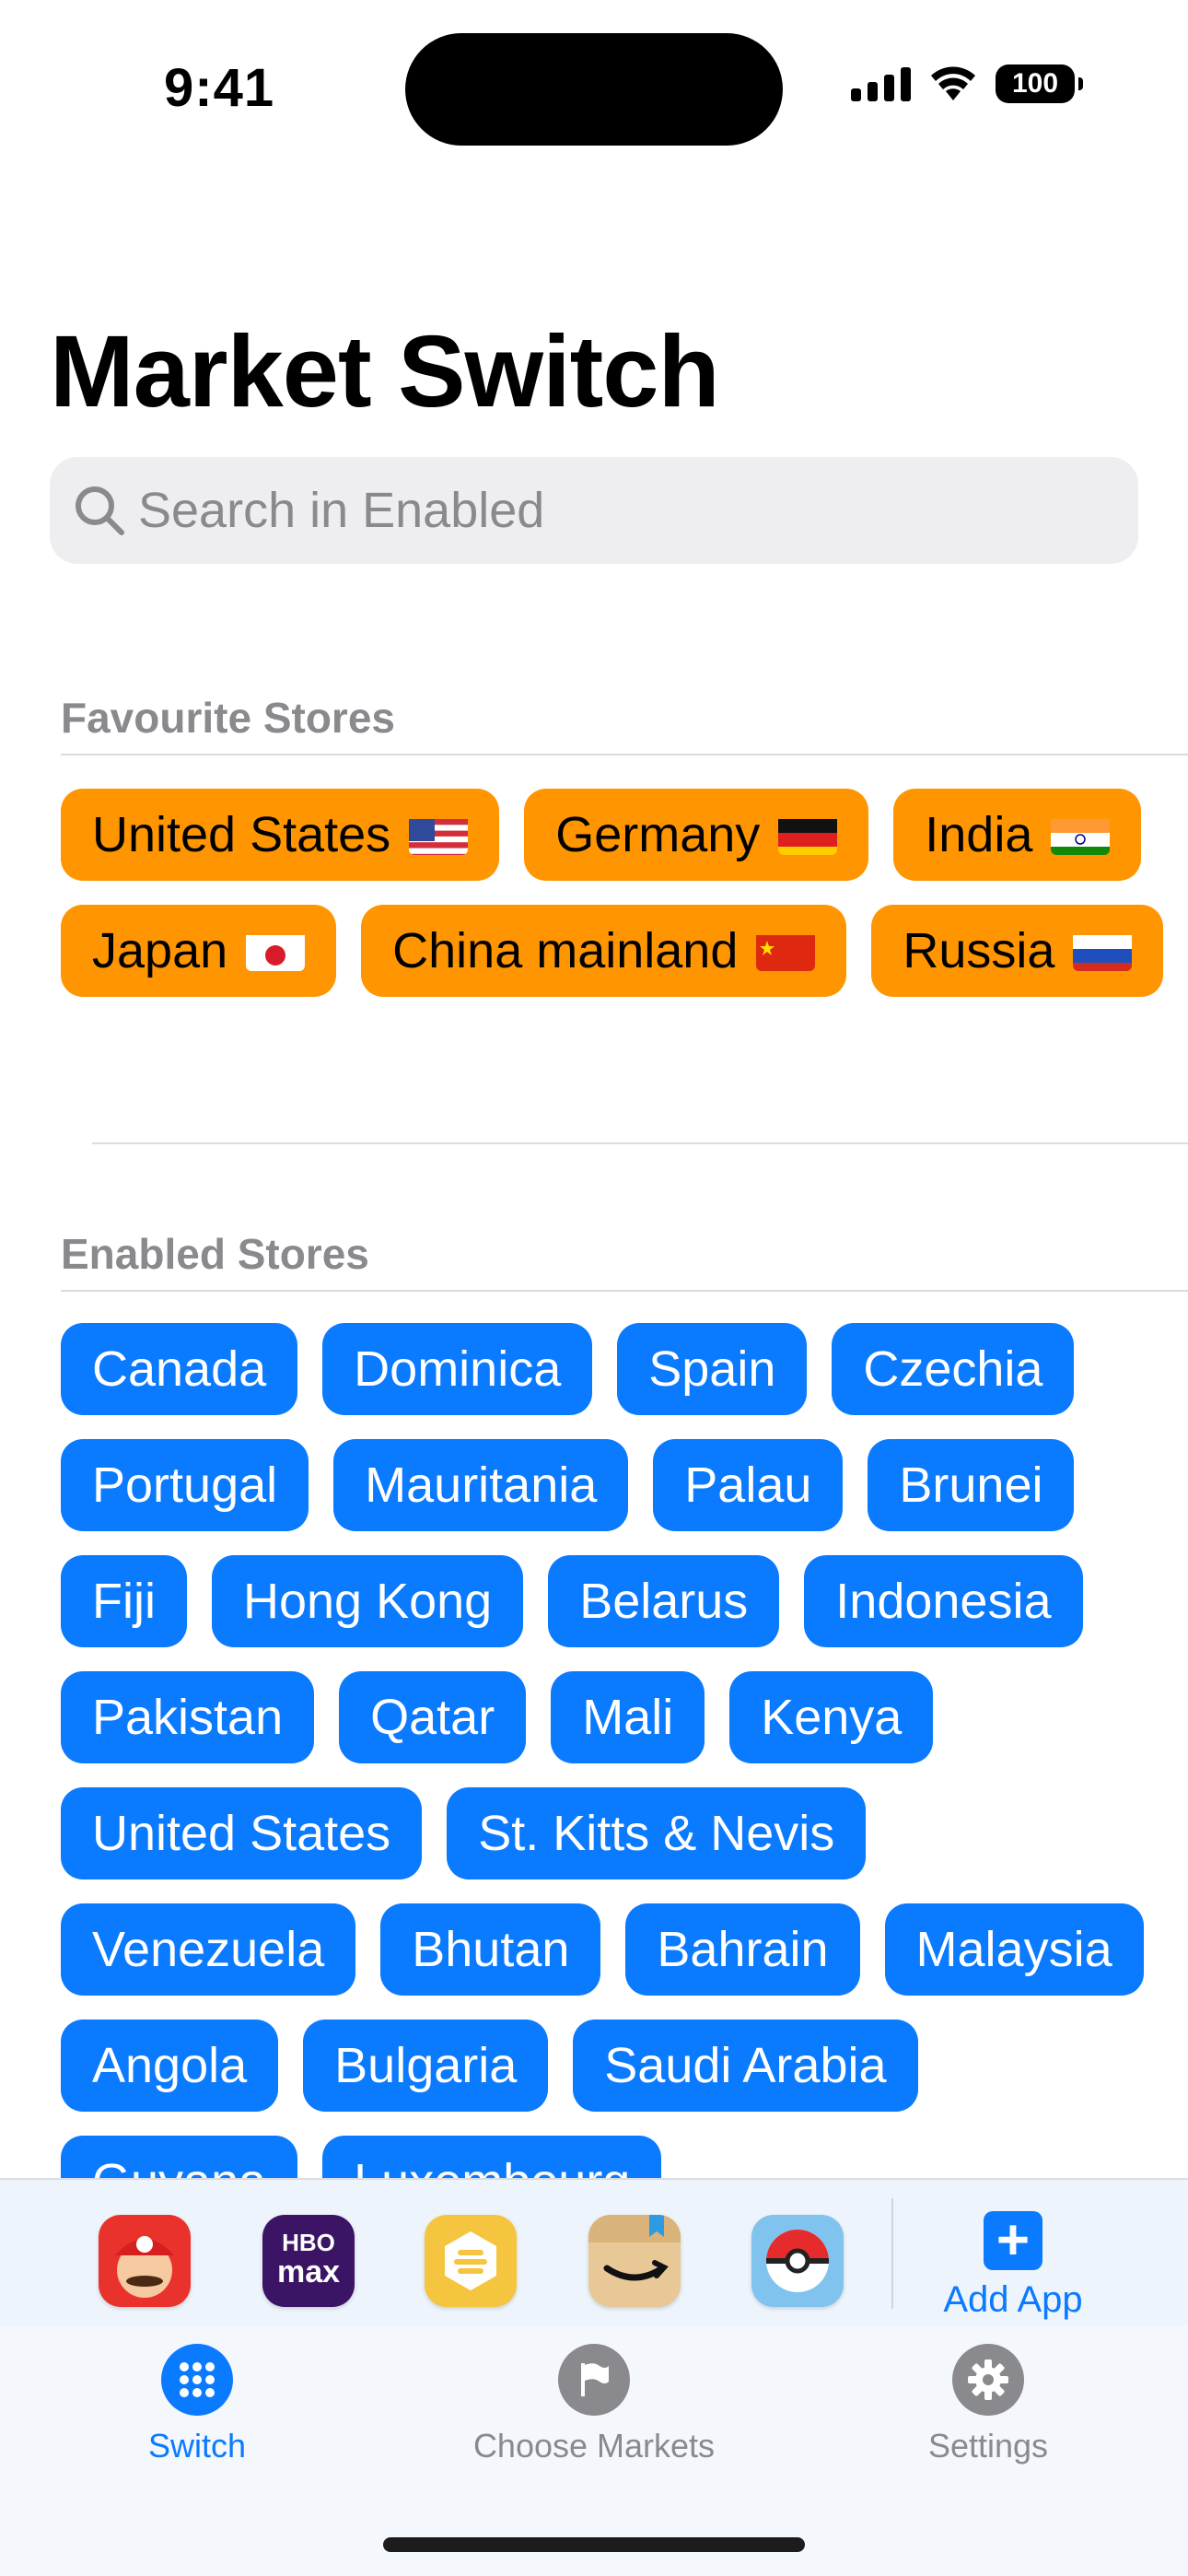  Describe the element at coordinates (594, 510) in the screenshot. I see `search-input: Search in Enabled` at that location.